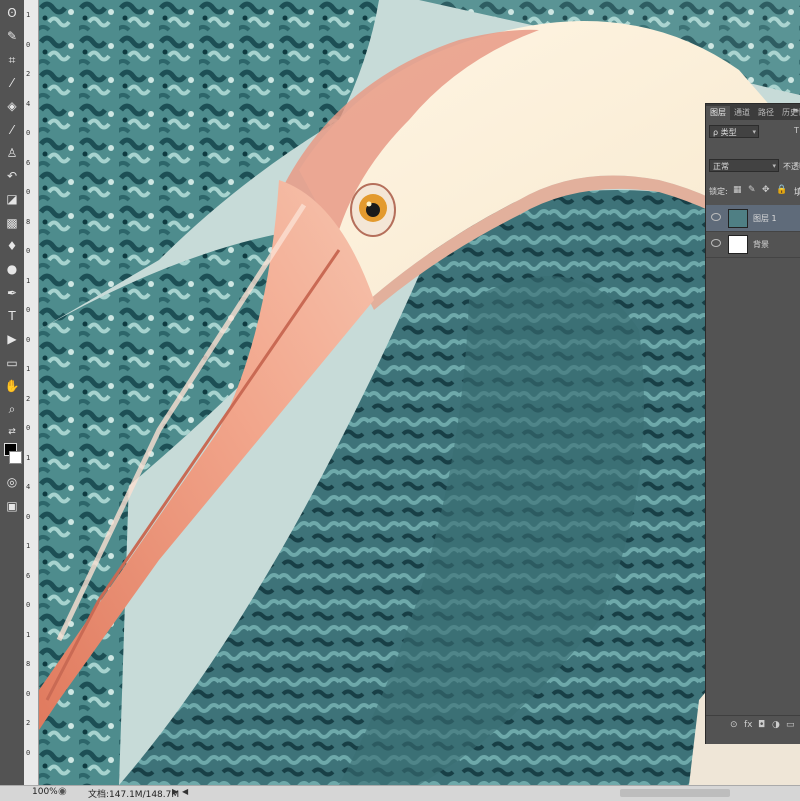 Image resolution: width=800 pixels, height=801 pixels. What do you see at coordinates (12, 363) in the screenshot?
I see `rectangle-shape-icon: ▭` at bounding box center [12, 363].